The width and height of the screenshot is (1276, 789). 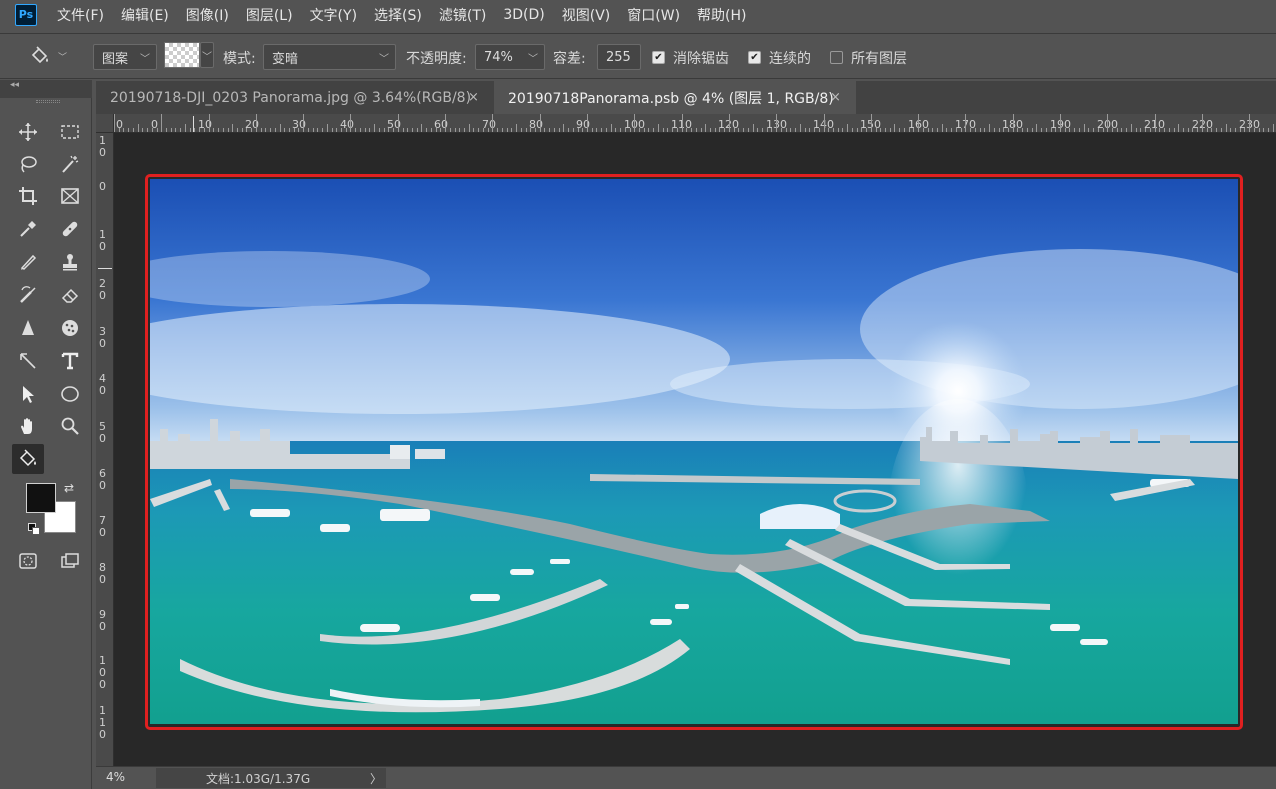 What do you see at coordinates (269, 15) in the screenshot?
I see `menu-layer: 图层(L)` at bounding box center [269, 15].